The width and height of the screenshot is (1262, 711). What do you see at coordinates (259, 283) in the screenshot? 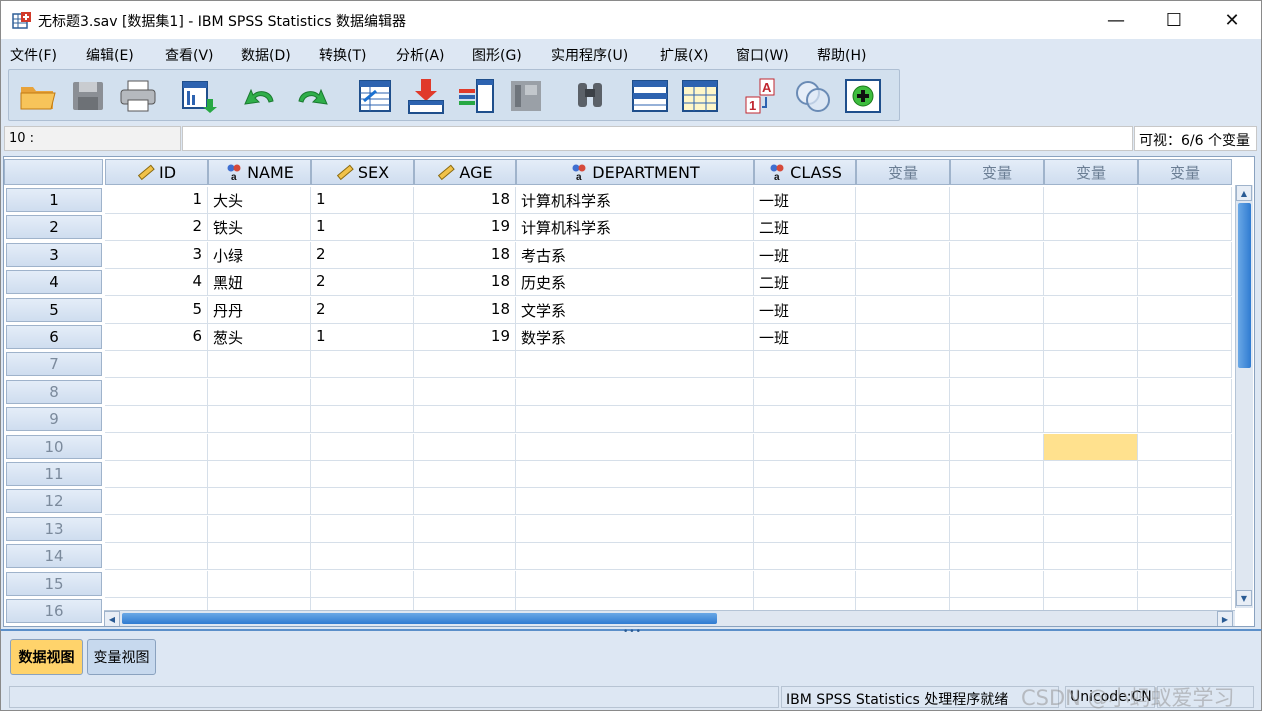
I see `data-cell: 黑妞` at bounding box center [259, 283].